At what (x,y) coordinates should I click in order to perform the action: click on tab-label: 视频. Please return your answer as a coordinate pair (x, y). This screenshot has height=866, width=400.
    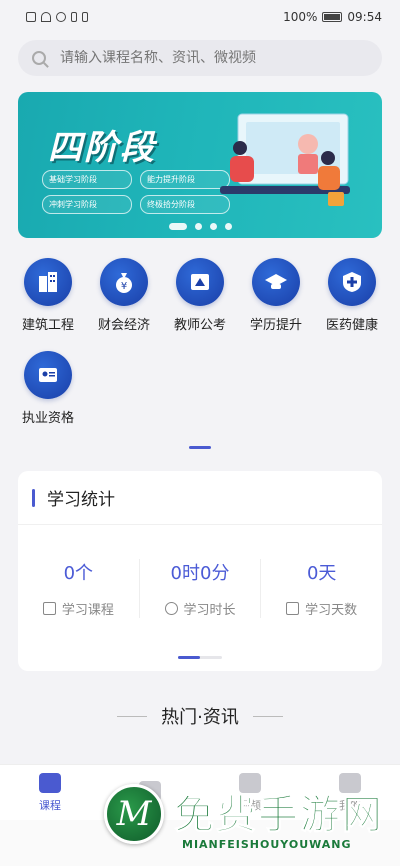
    Looking at the image, I should click on (250, 805).